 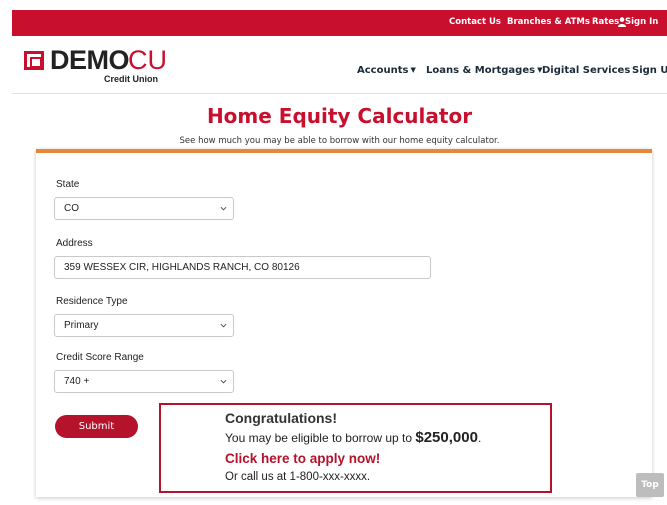 What do you see at coordinates (446, 437) in the screenshot?
I see `eligible-amount: $250,000` at bounding box center [446, 437].